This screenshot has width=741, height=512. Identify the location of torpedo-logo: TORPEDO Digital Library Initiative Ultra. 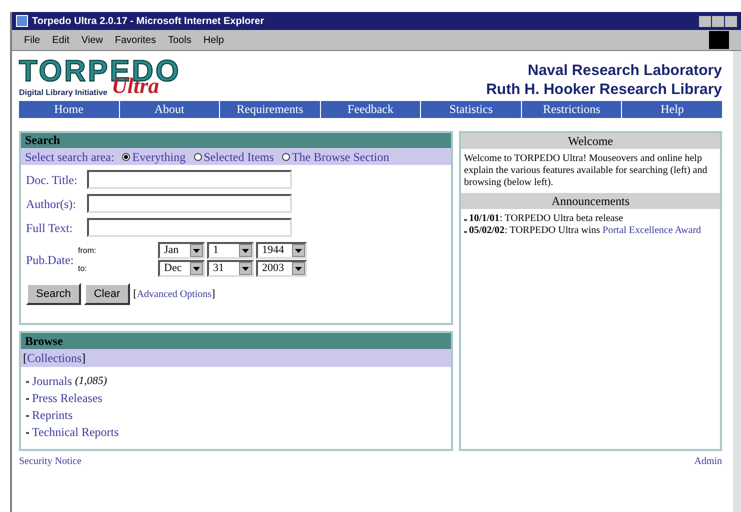
(100, 77).